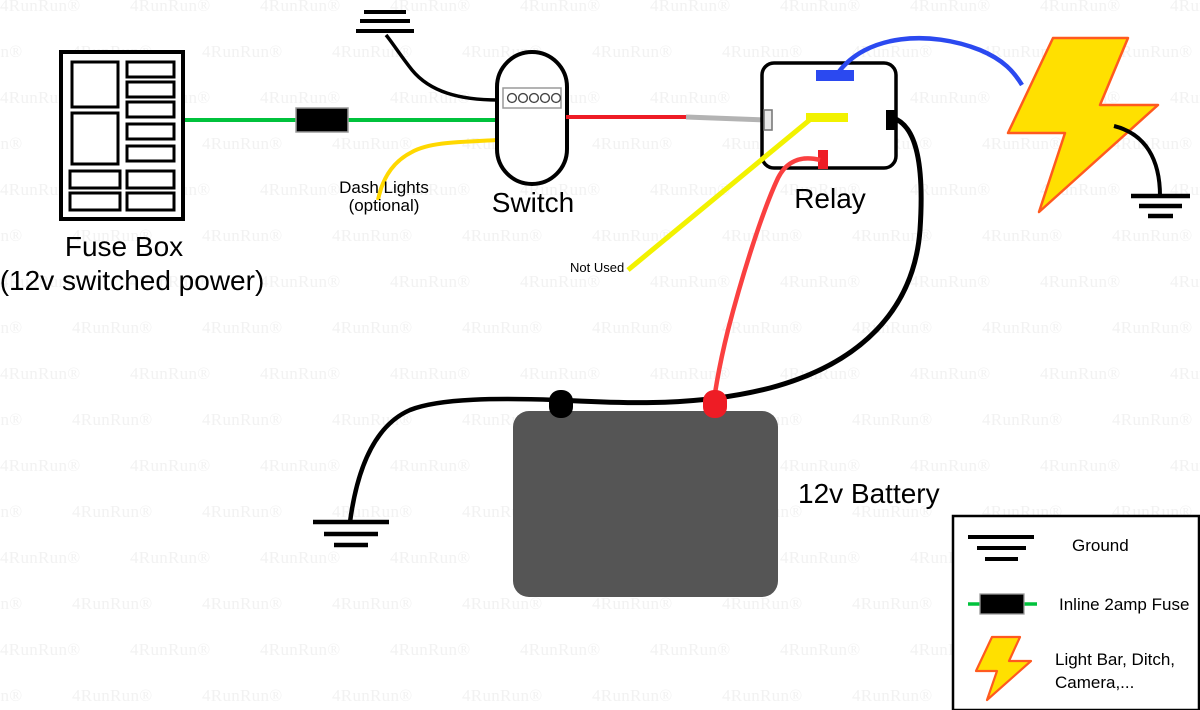 The image size is (1200, 710). I want to click on legend-lightbar-label-line1: Light Bar, Ditch,, so click(1115, 659).